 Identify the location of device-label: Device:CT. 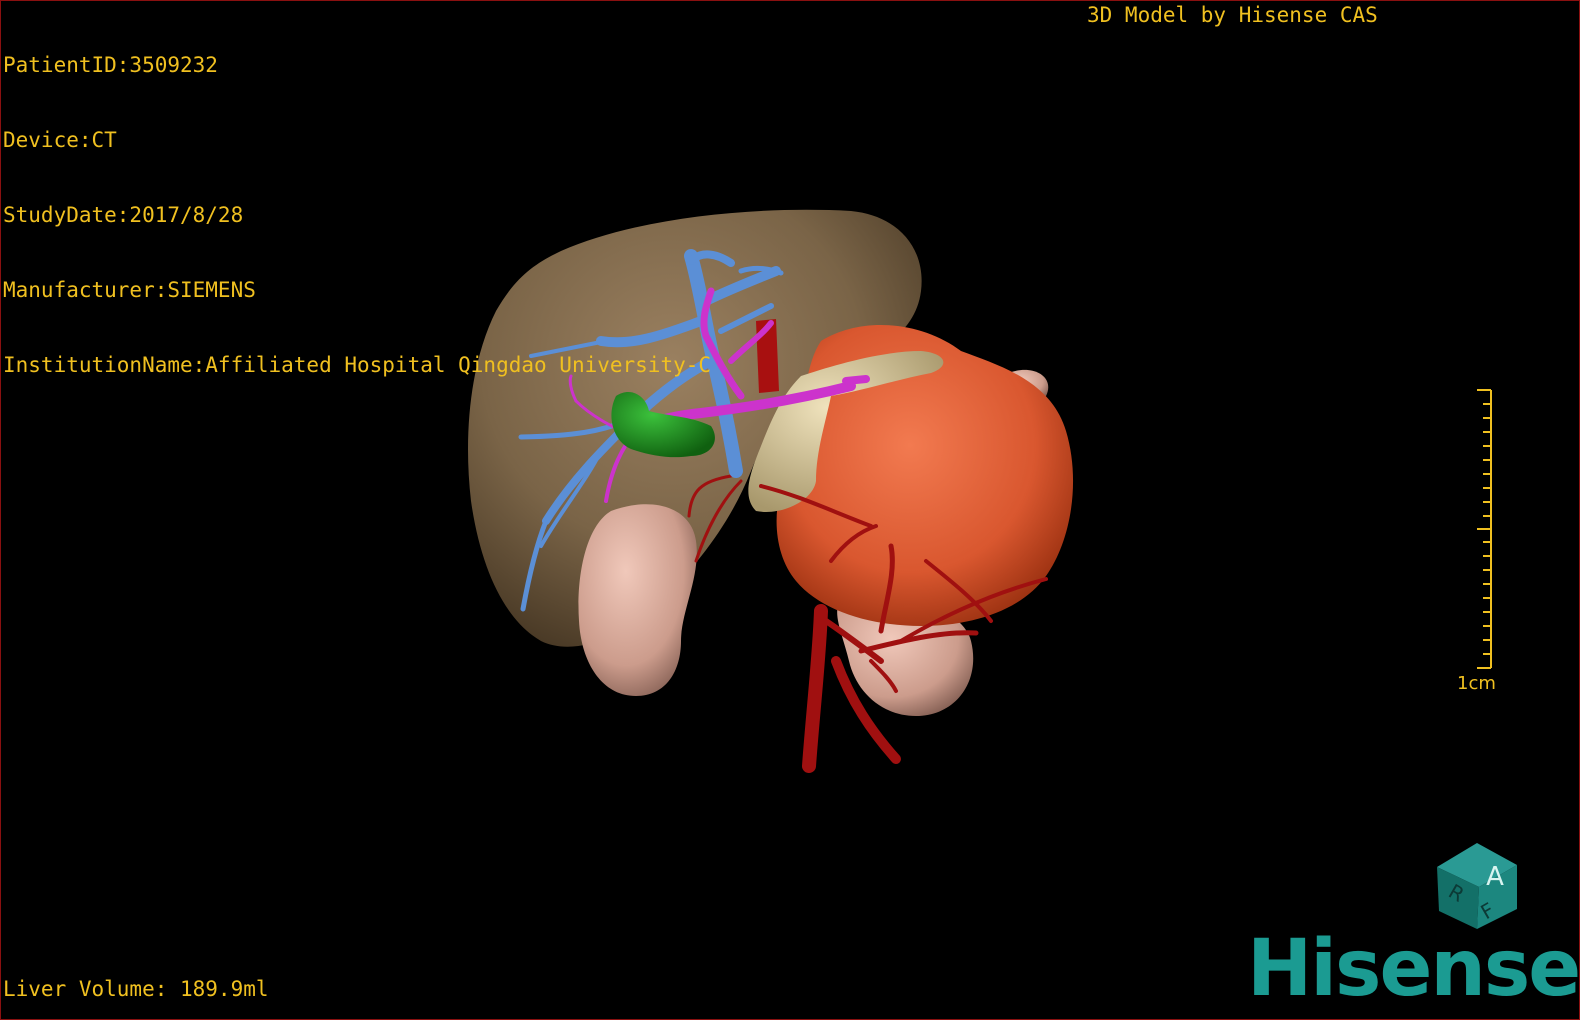
(60, 140).